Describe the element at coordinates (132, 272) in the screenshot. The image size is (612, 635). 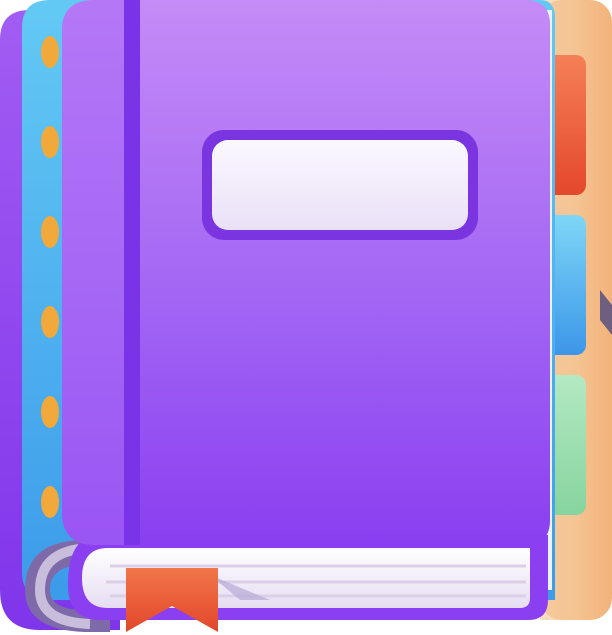
I see `cover-spine` at that location.